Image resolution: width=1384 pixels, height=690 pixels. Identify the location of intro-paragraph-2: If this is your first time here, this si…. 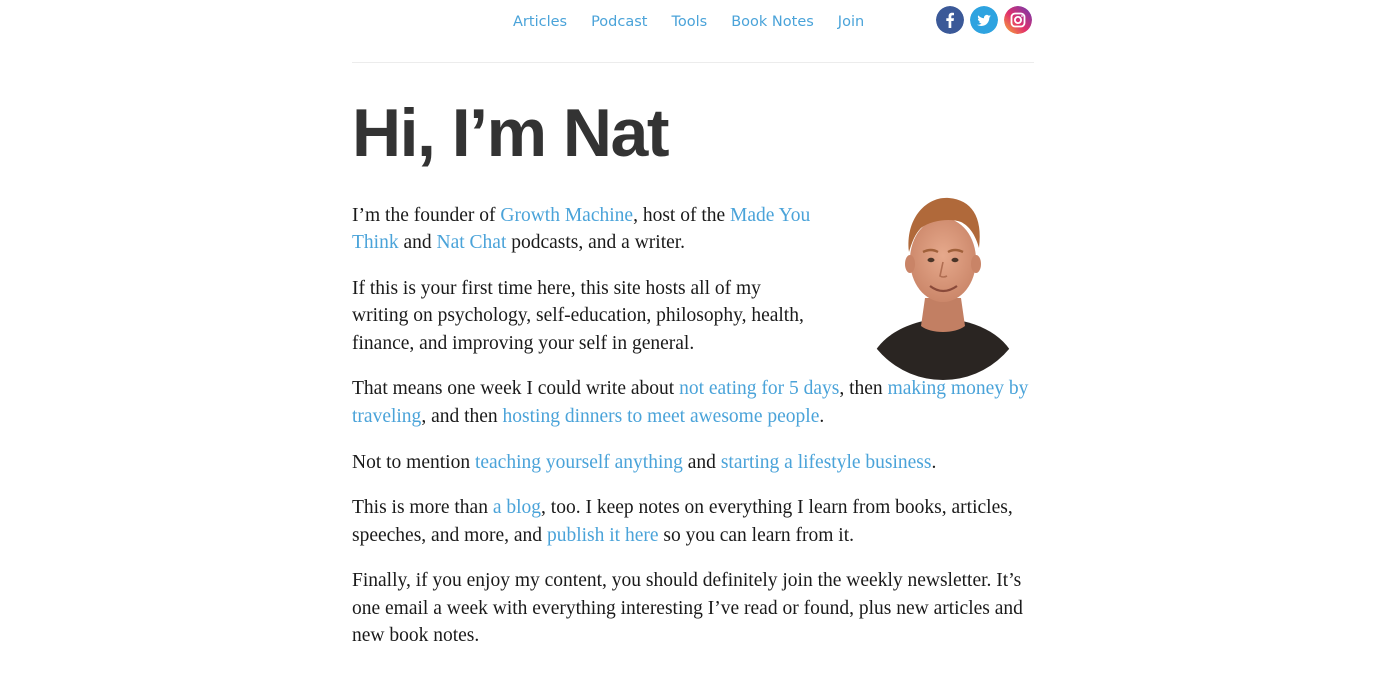
(578, 316).